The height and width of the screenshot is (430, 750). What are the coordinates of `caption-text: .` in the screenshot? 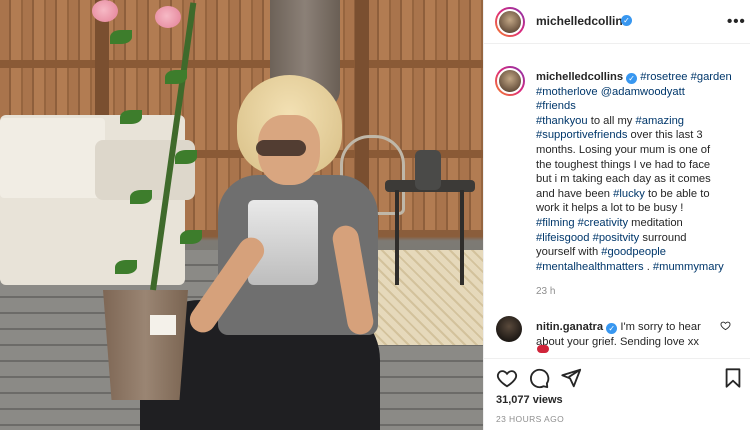 It's located at (648, 266).